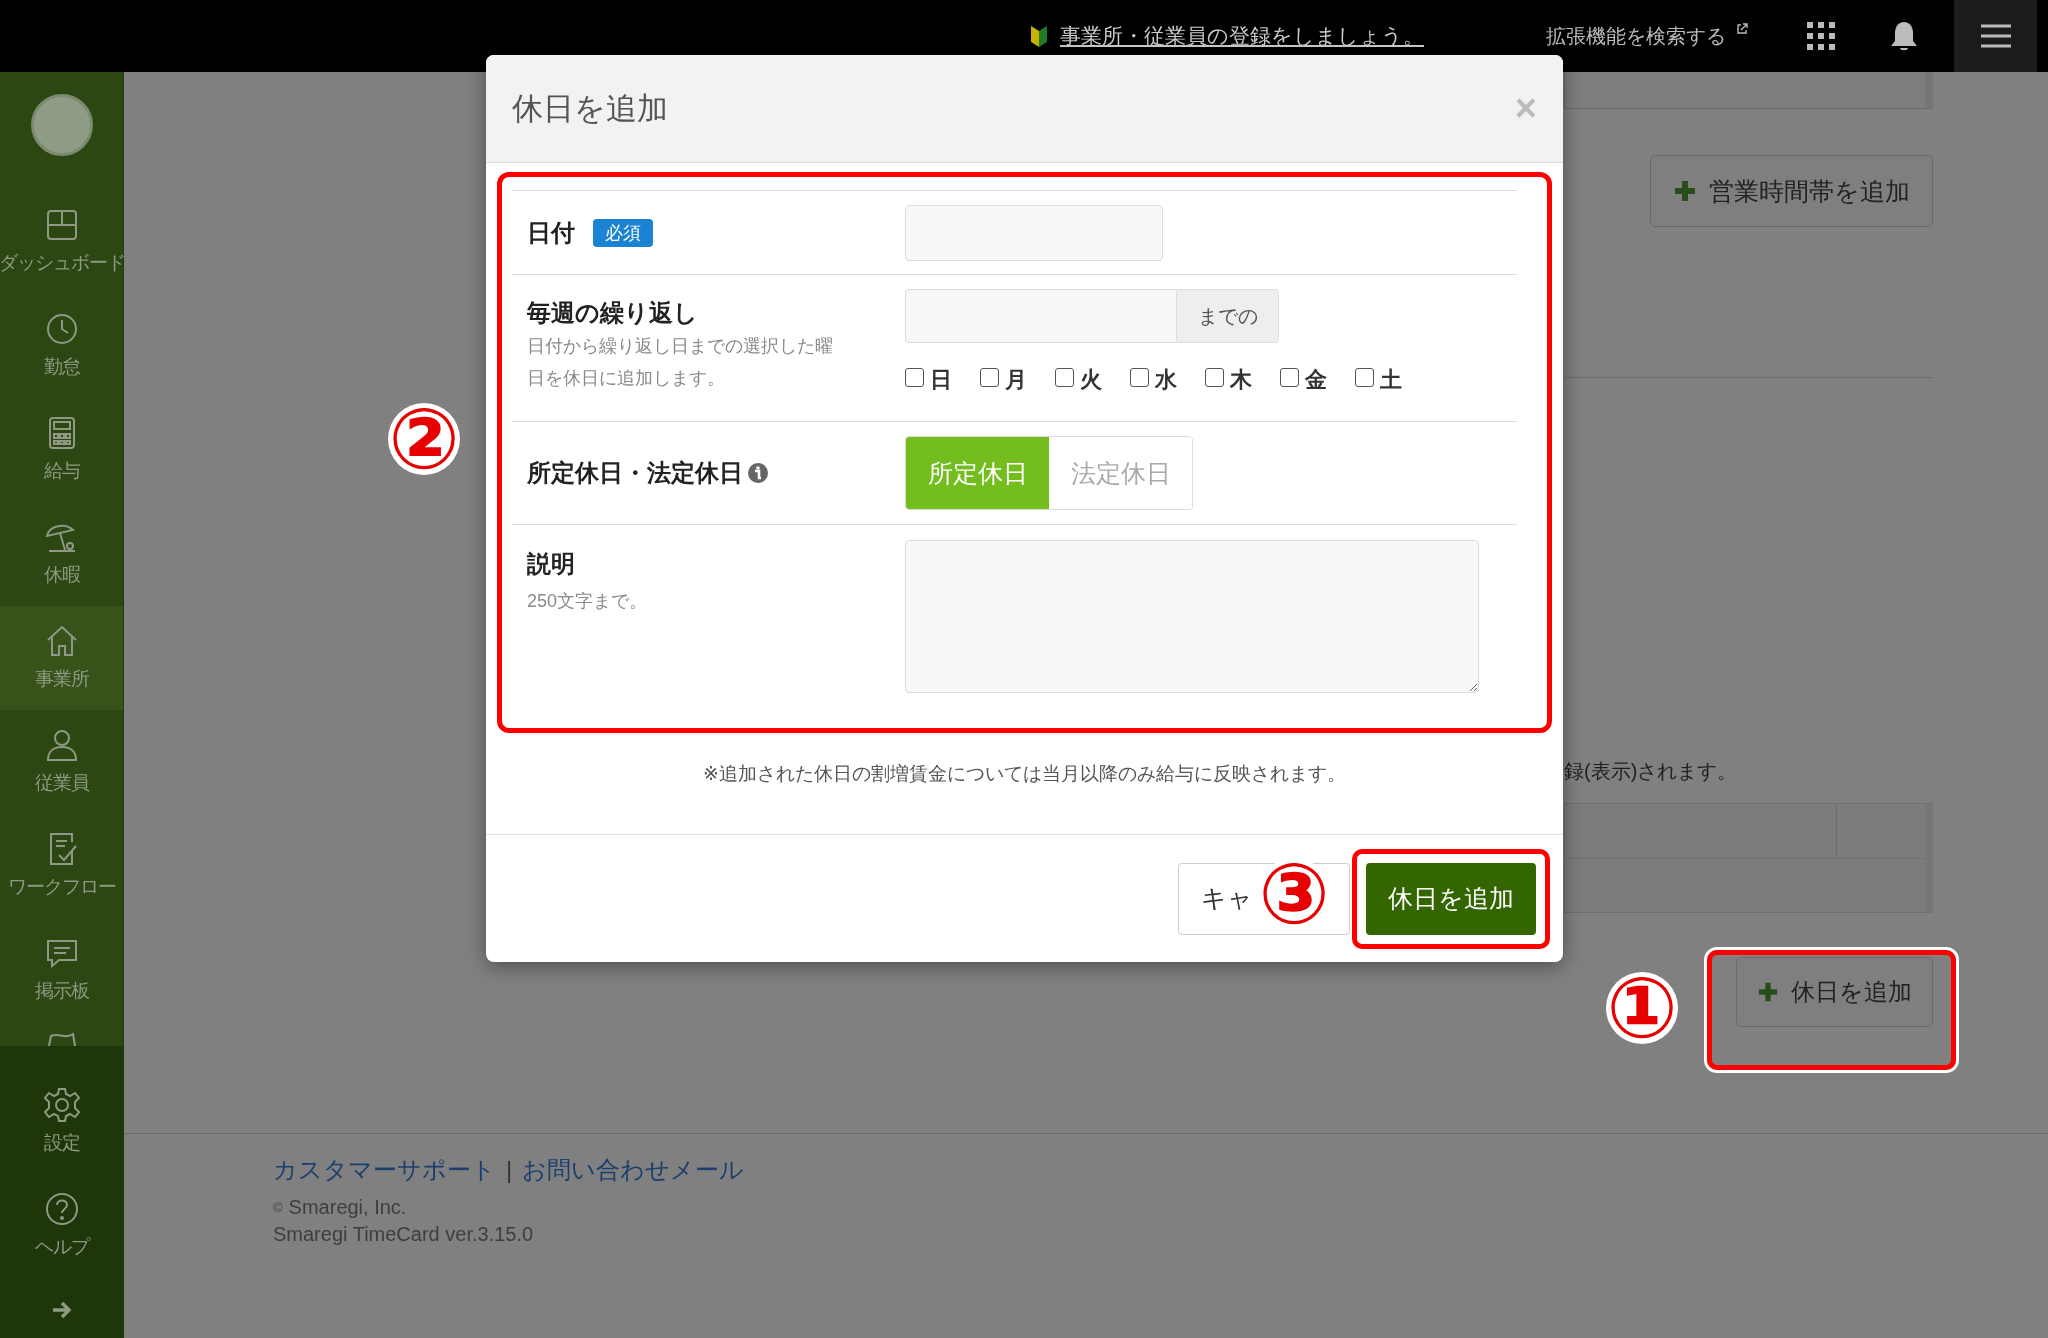 The width and height of the screenshot is (2048, 1338). What do you see at coordinates (1904, 36) in the screenshot?
I see `bell-icon` at bounding box center [1904, 36].